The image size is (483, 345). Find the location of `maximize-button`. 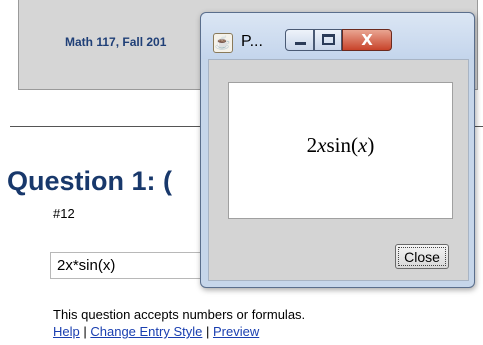

maximize-button is located at coordinates (328, 40).